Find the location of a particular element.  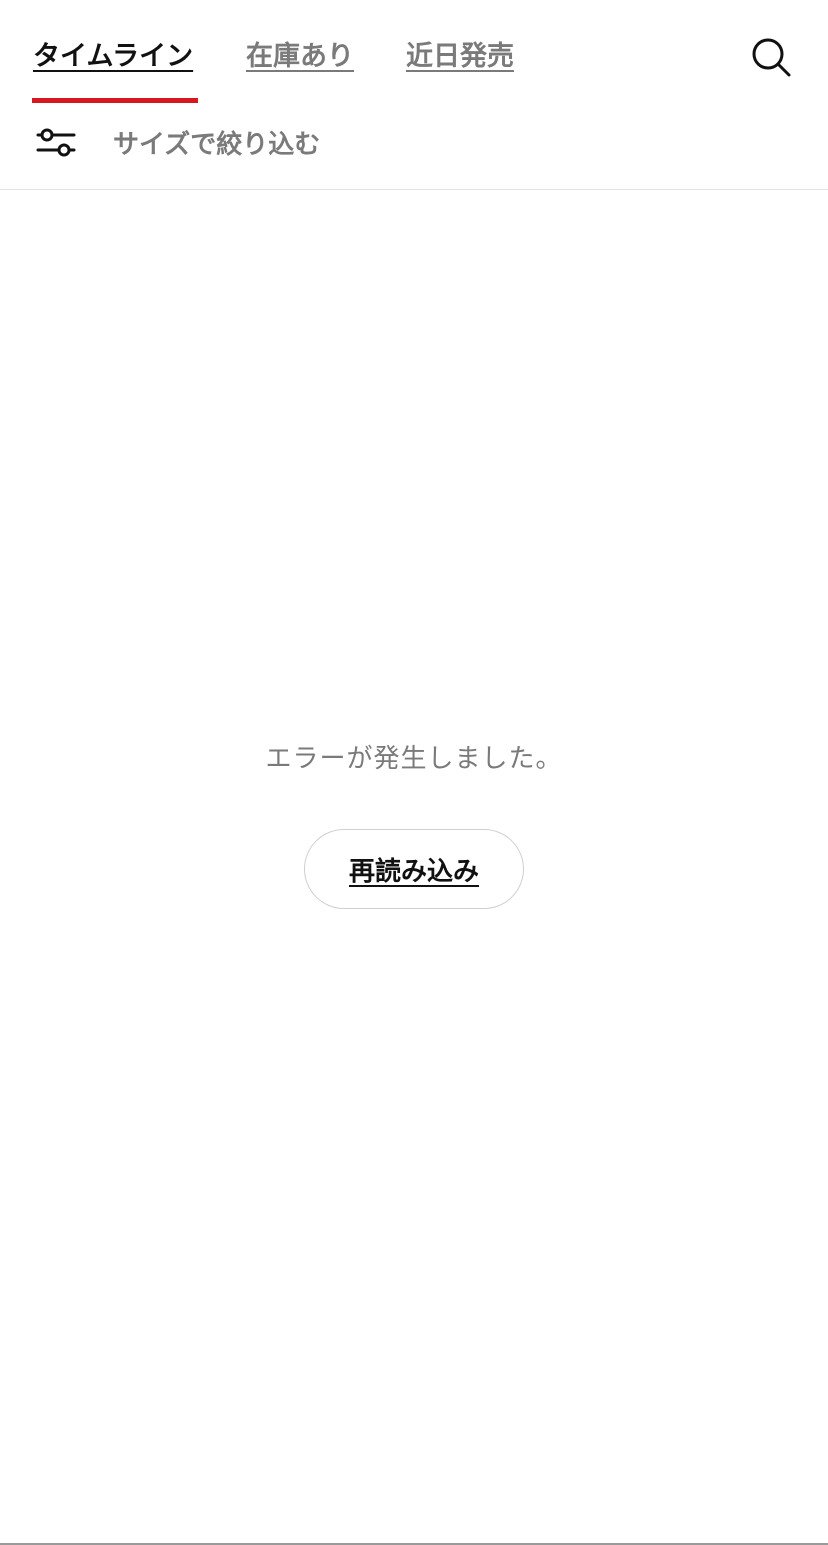

tab-in-stock: 在庫あり is located at coordinates (300, 53).